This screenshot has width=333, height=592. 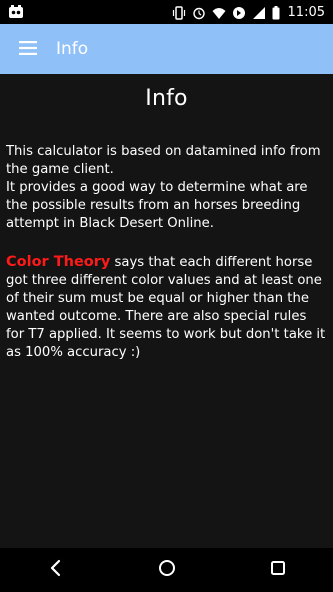 I want to click on recents-icon, so click(x=278, y=570).